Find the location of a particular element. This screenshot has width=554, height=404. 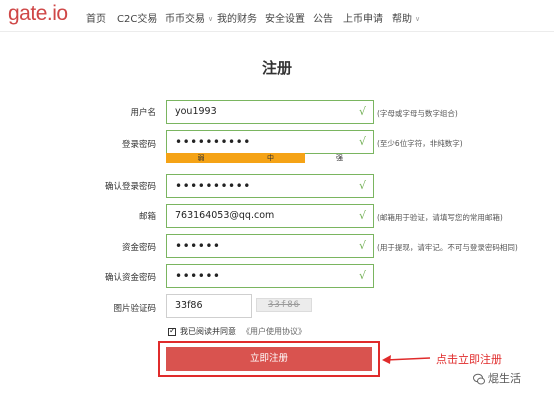

logo-suffix: io is located at coordinates (60, 13).